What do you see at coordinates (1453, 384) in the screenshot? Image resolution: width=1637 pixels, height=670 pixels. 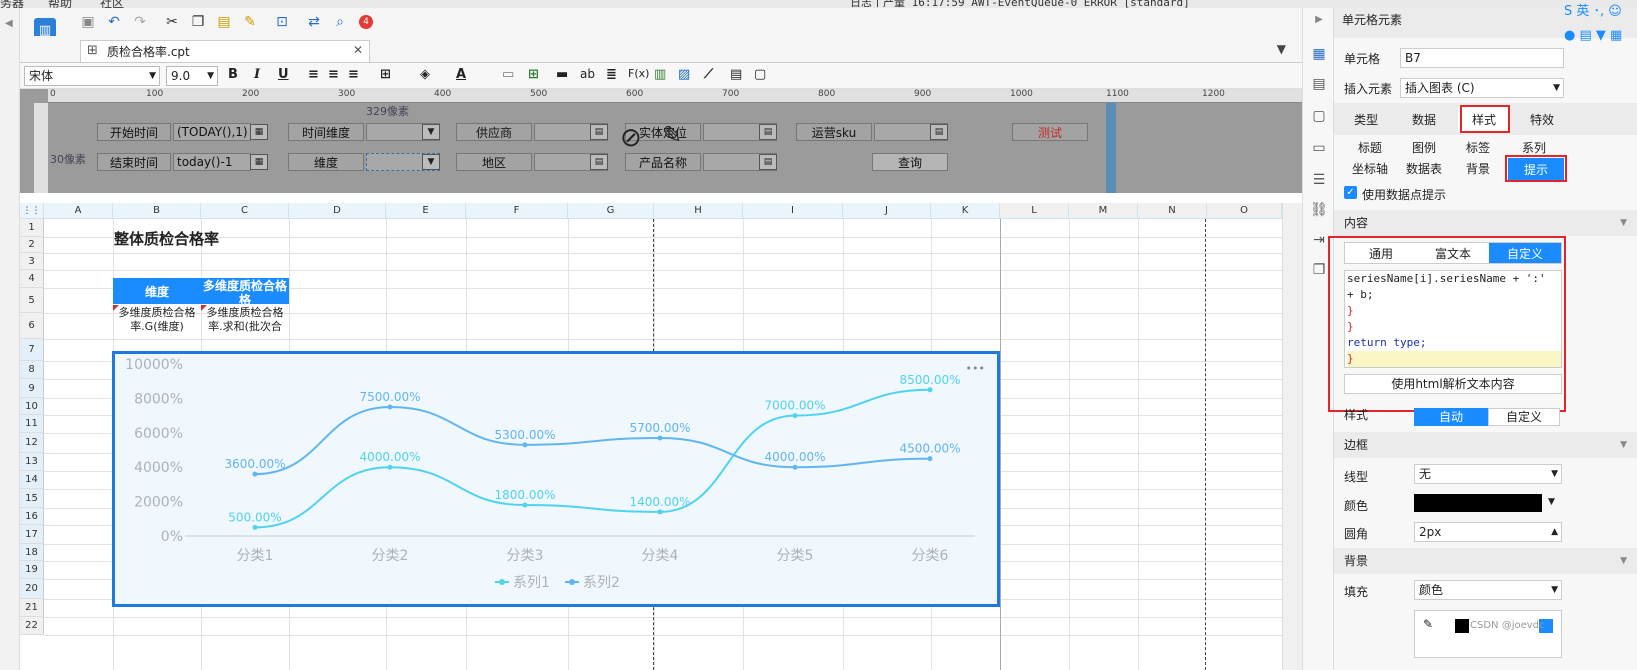 I see `html-parse-button: 使用html解析文本内容` at bounding box center [1453, 384].